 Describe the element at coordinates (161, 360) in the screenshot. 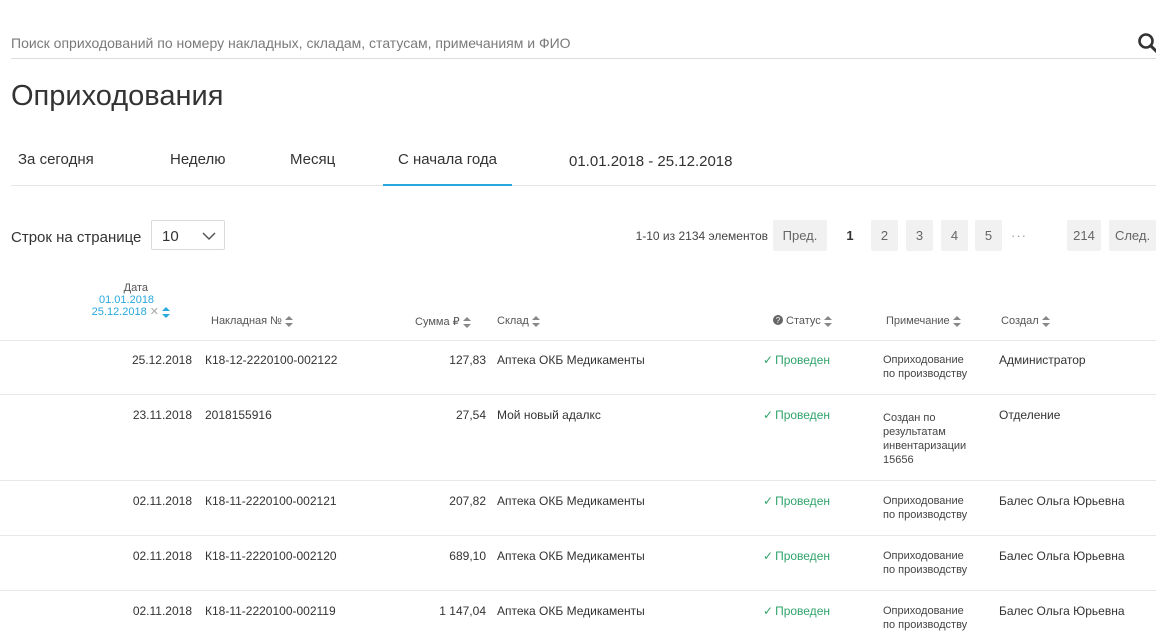

I see `row-date: 25.12.2018` at that location.